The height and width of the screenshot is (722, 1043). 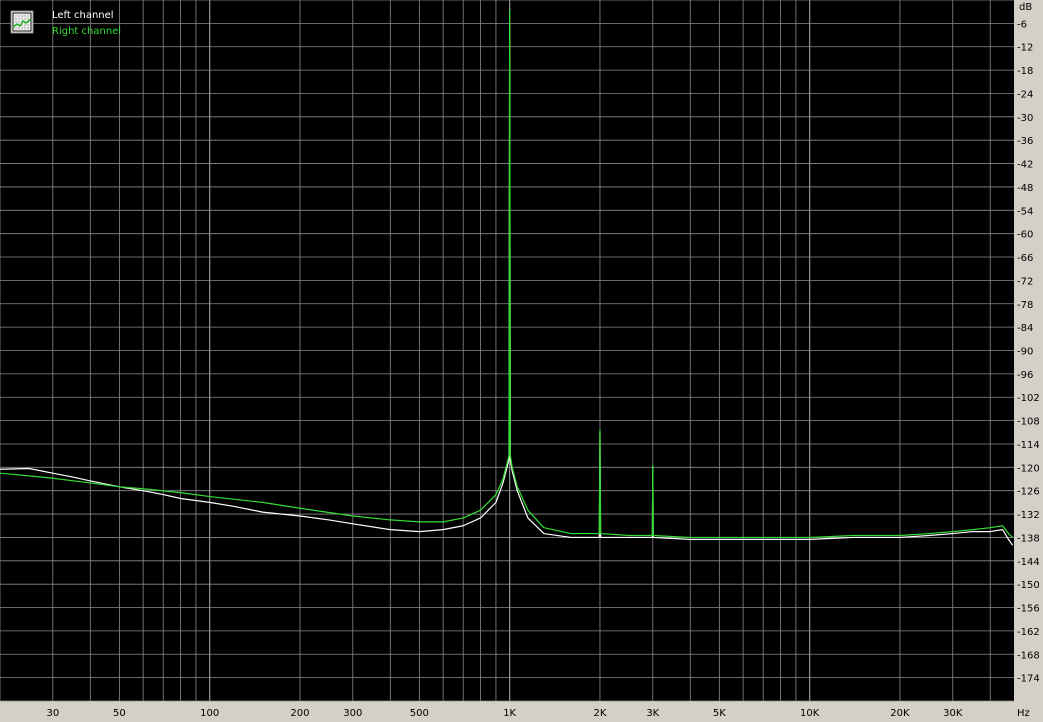 I want to click on x-tick-label: 30, so click(x=52, y=713).